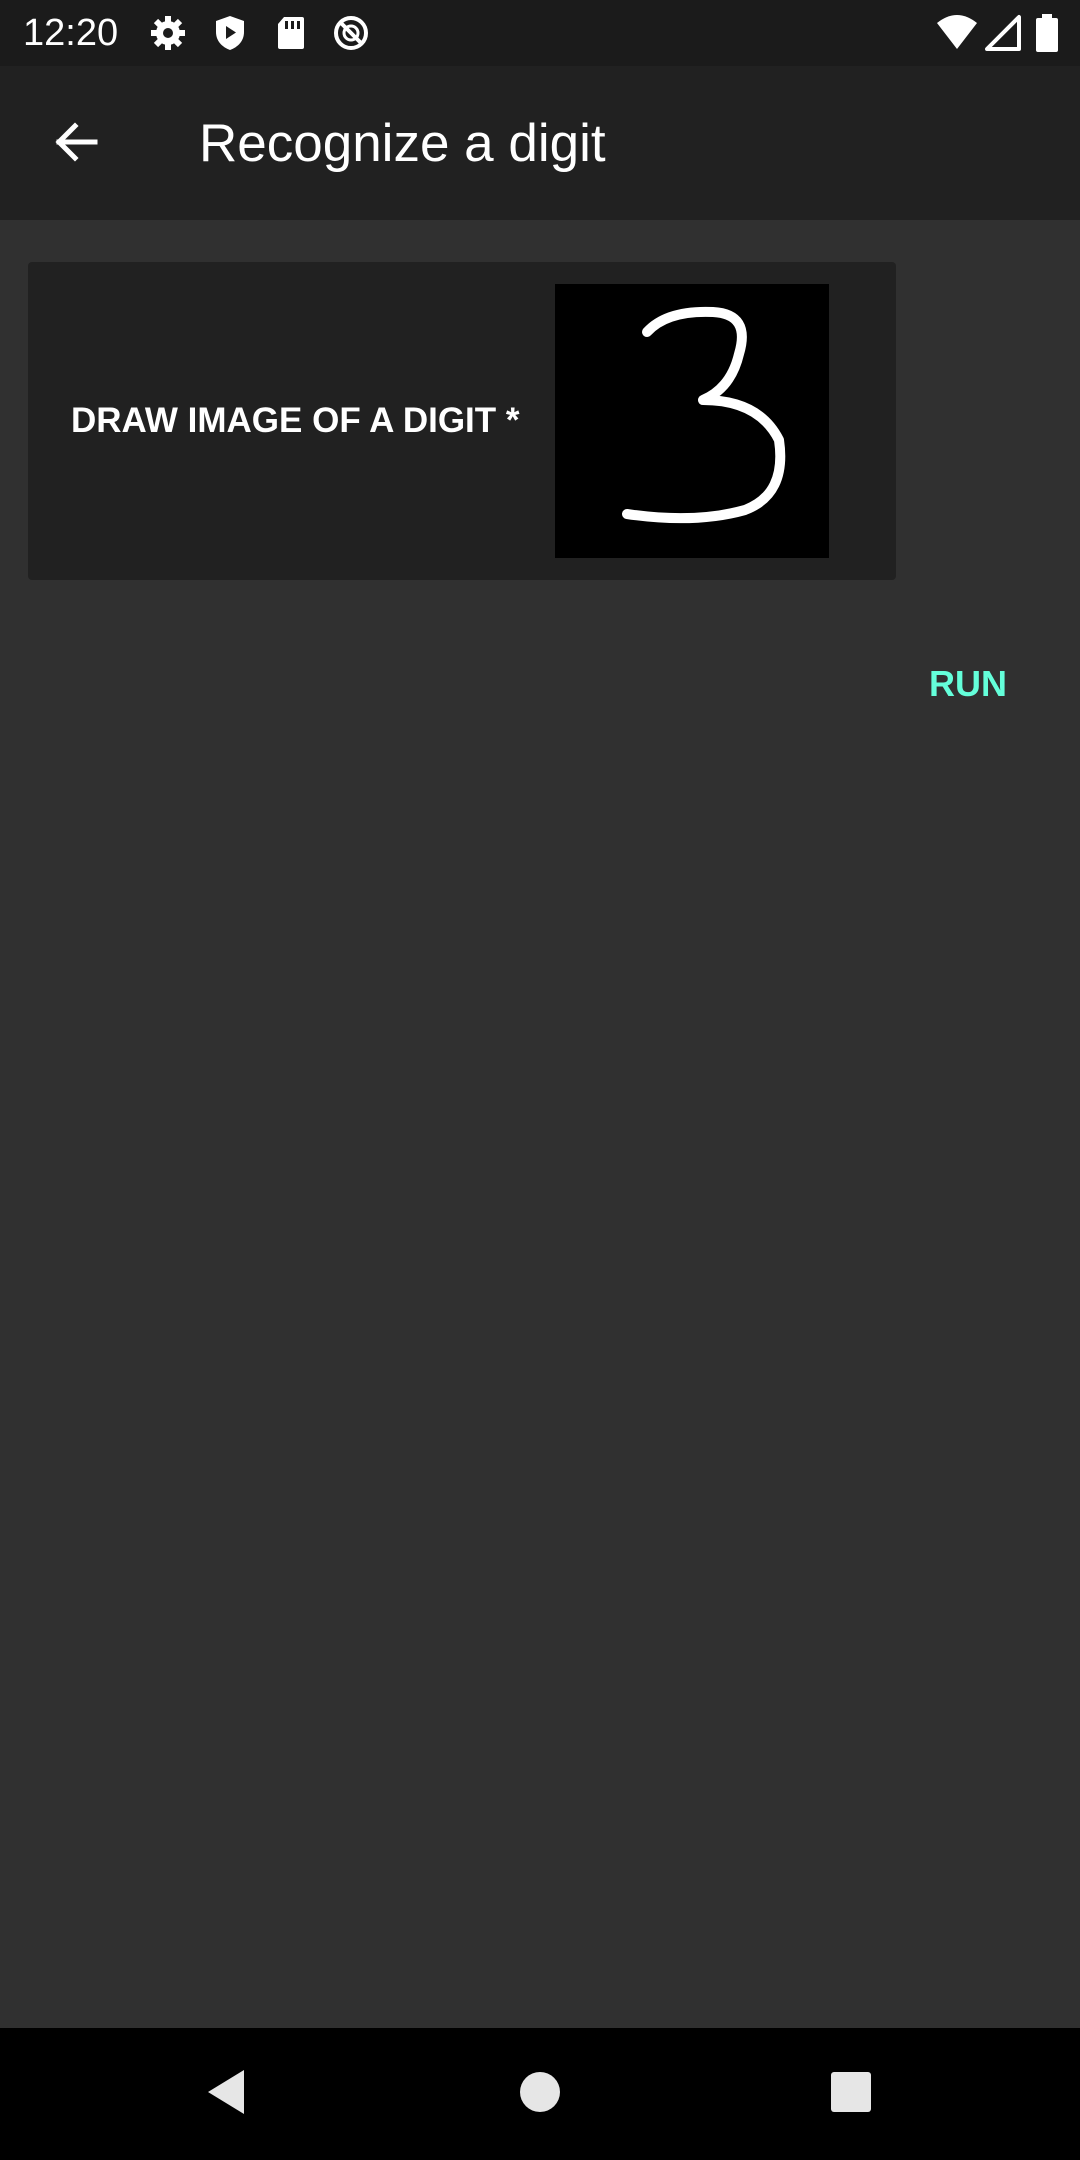 Image resolution: width=1080 pixels, height=2160 pixels. What do you see at coordinates (295, 420) in the screenshot?
I see `field-label: DRAW IMAGE OF A DIGIT *` at bounding box center [295, 420].